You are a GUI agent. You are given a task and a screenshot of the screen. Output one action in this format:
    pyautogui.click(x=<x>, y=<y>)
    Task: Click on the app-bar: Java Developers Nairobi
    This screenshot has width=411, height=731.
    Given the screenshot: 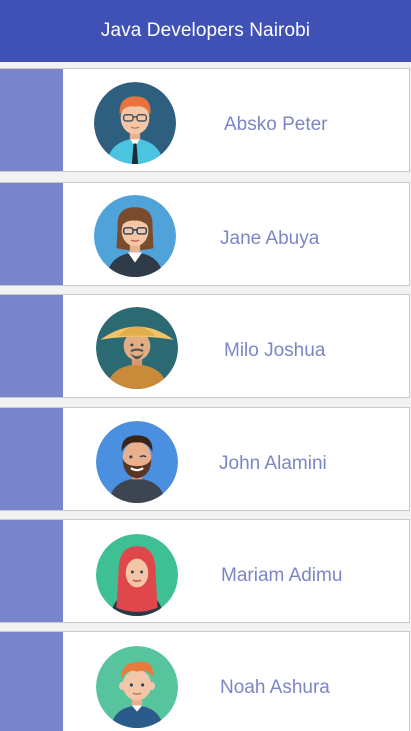 What is the action you would take?
    pyautogui.click(x=205, y=31)
    